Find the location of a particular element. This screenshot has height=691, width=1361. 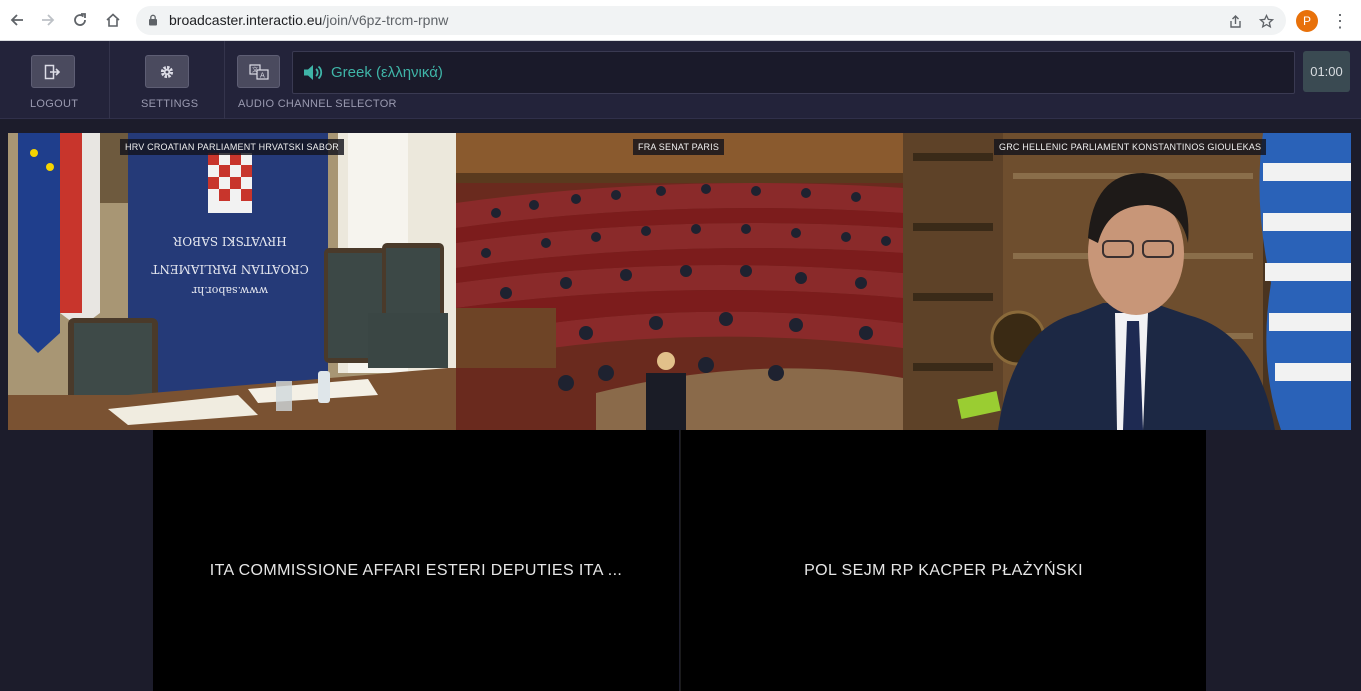

placeholder-tile-poland: POL SEJM RP KACPER PŁAŻYŃSKI is located at coordinates (943, 560).